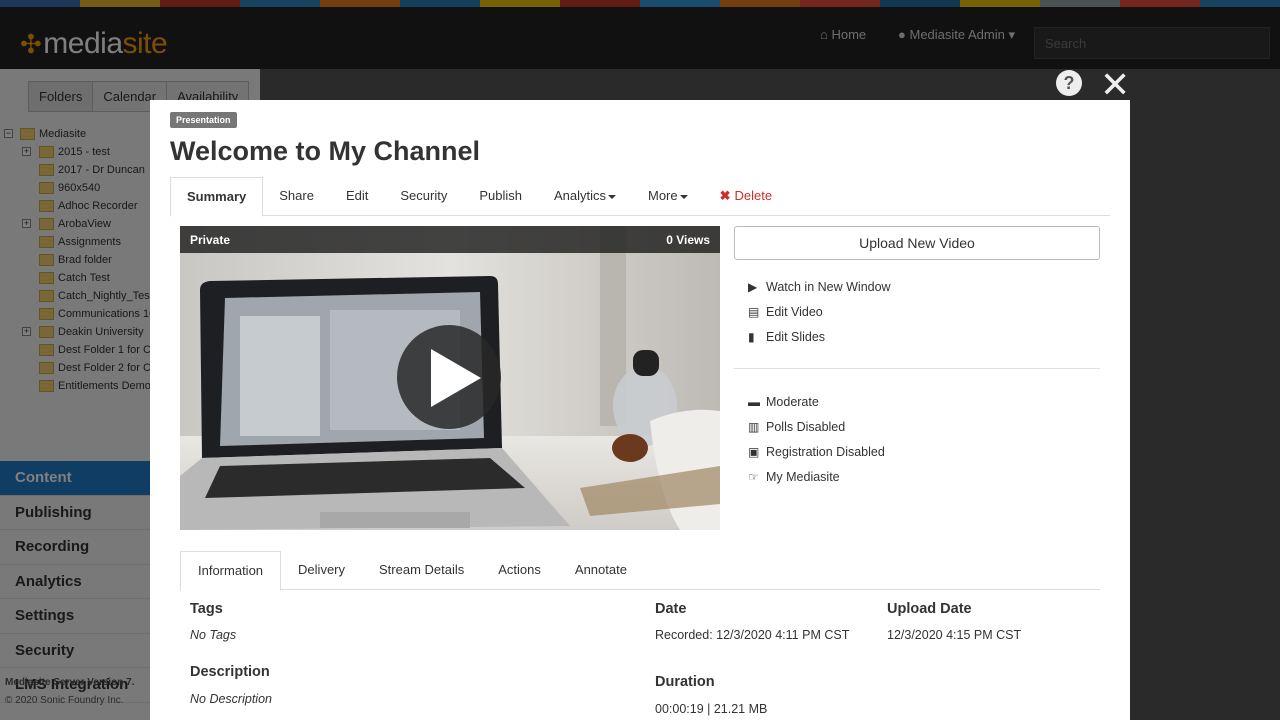  What do you see at coordinates (929, 609) in the screenshot?
I see `upload-date-label: Upload Date` at bounding box center [929, 609].